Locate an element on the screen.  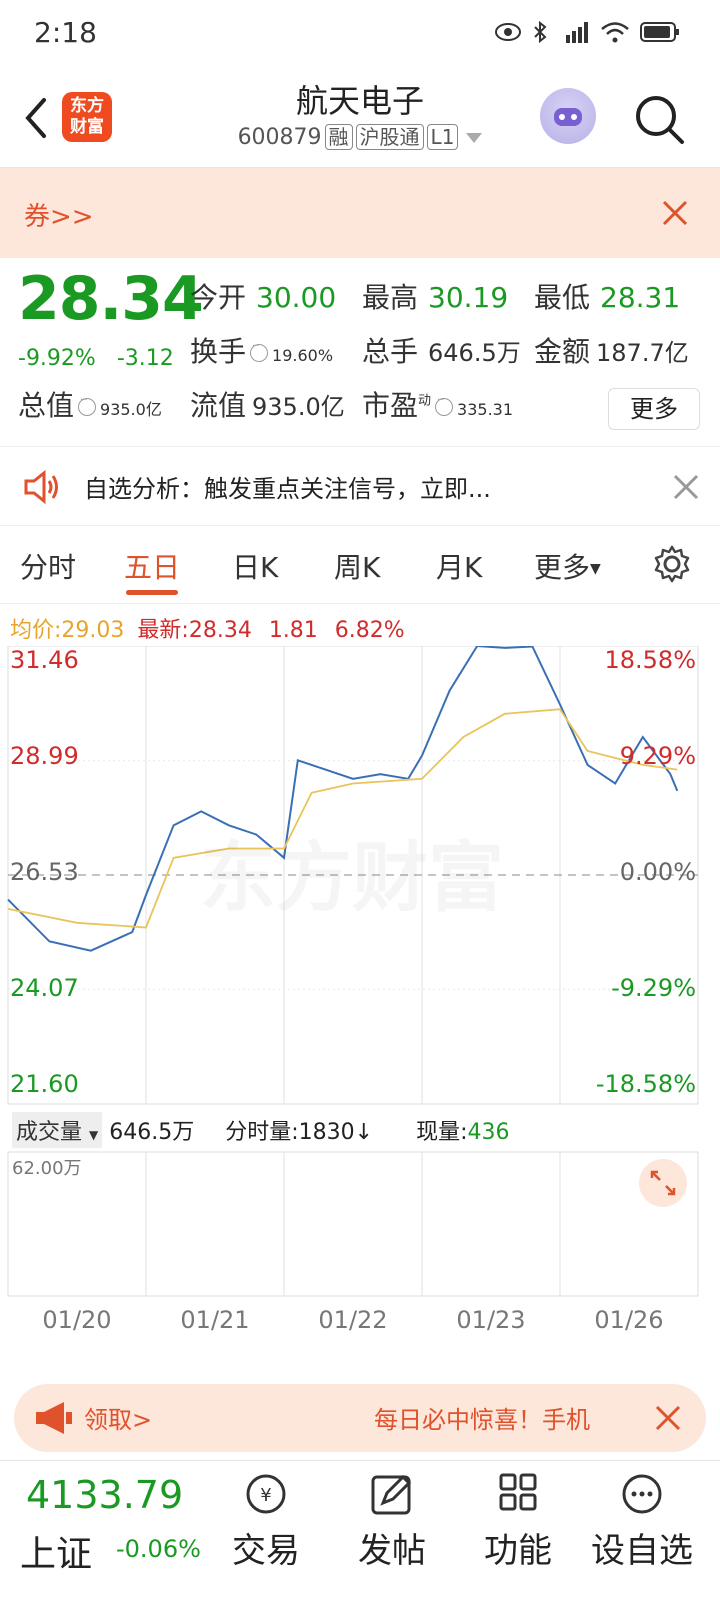
function-button: 功能 is located at coordinates (518, 1521).